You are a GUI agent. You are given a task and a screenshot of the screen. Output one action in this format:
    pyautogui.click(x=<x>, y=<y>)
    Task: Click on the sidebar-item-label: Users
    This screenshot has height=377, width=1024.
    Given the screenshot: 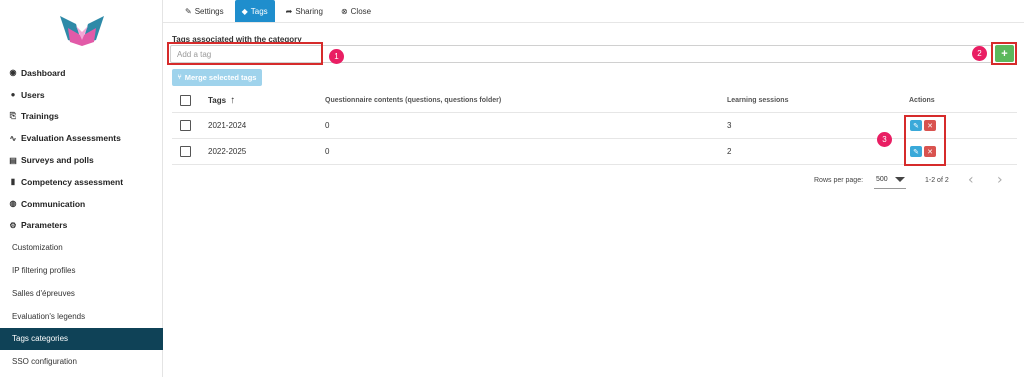 What is the action you would take?
    pyautogui.click(x=33, y=94)
    